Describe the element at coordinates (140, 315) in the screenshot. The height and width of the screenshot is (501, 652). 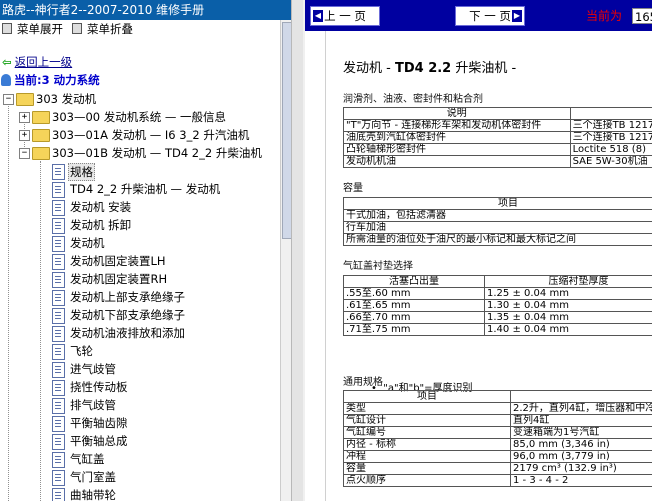
I see `tree-leaf: 发动机下部支承绝缘子` at that location.